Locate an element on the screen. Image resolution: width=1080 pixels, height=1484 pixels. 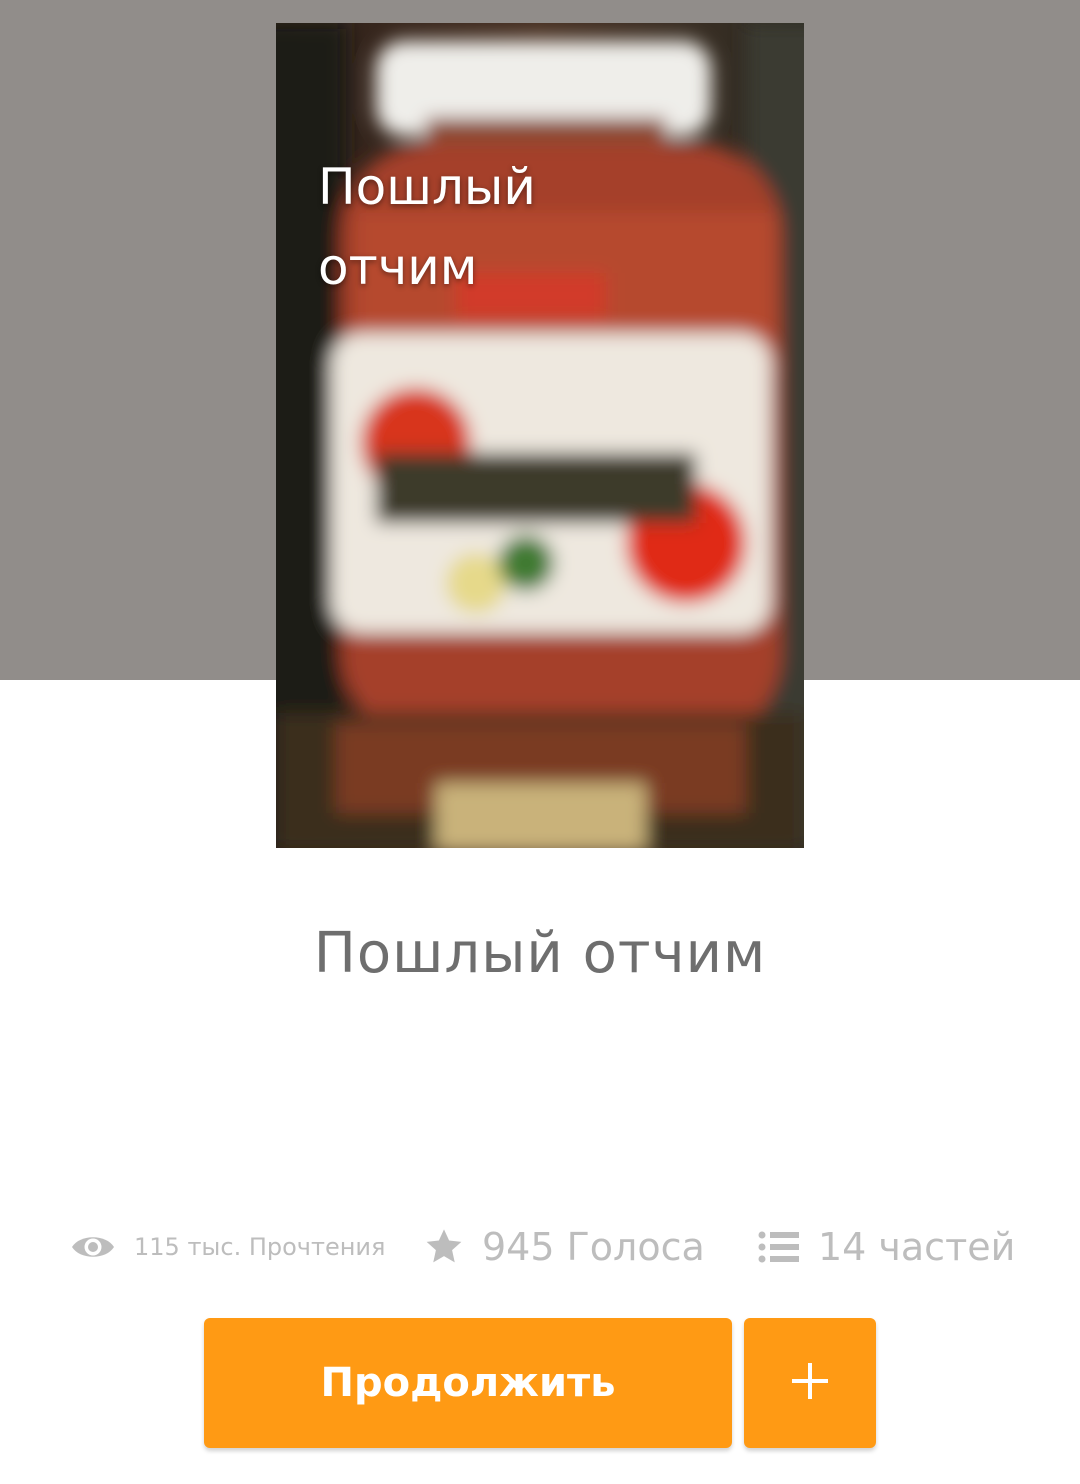
list-icon is located at coordinates (779, 1247).